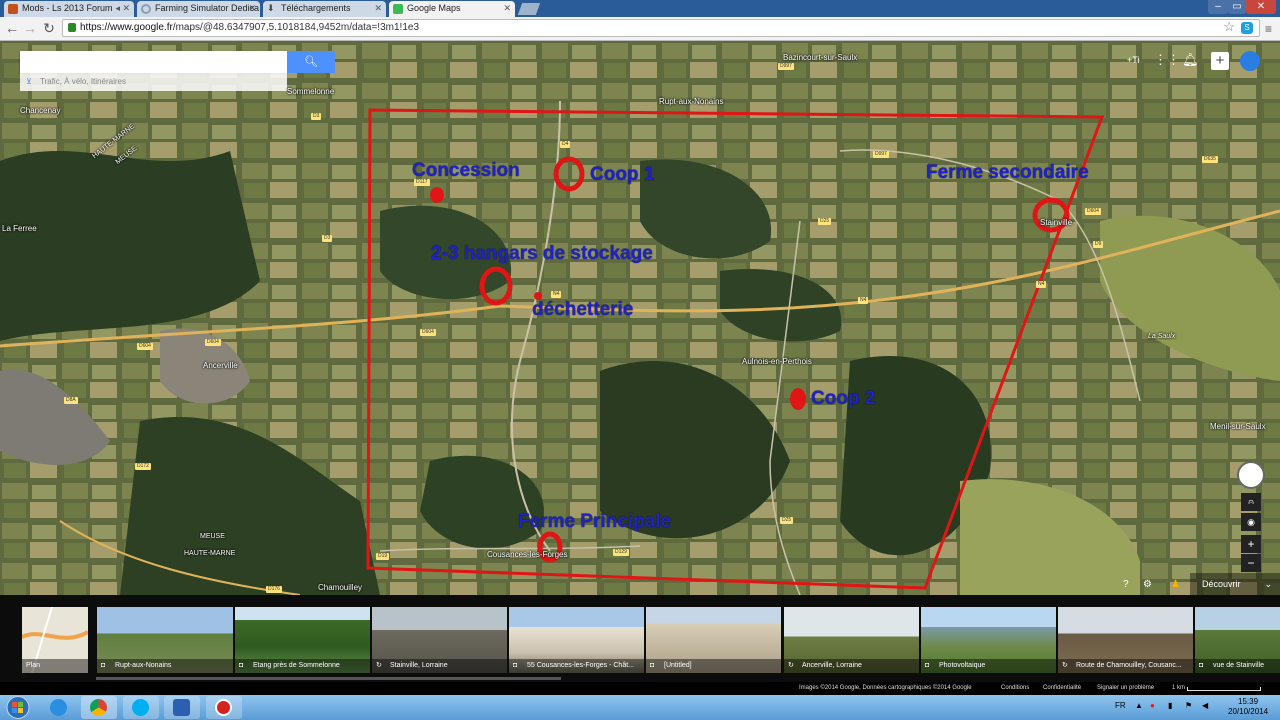 Image resolution: width=1280 pixels, height=720 pixels. Describe the element at coordinates (210, 553) in the screenshot. I see `place-label: HAUTE-MARNE` at that location.